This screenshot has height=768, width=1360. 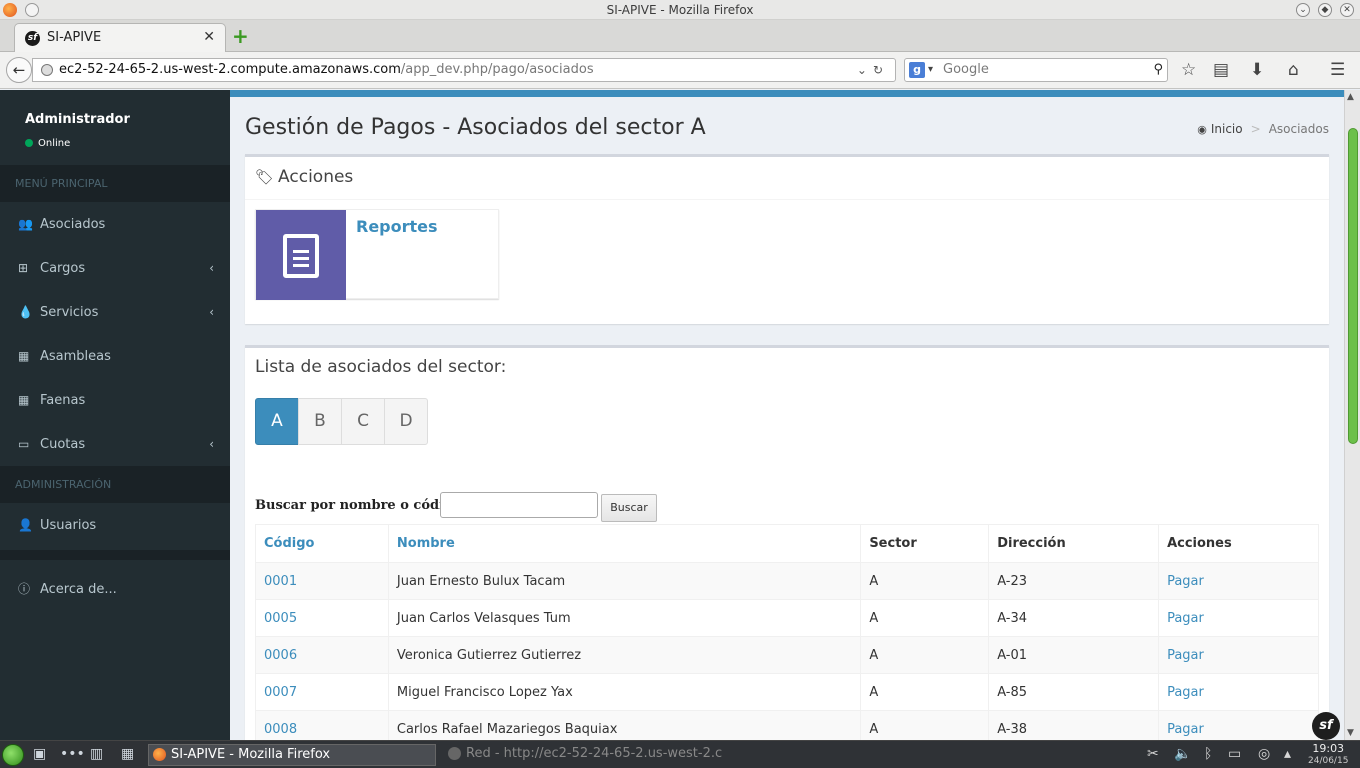 What do you see at coordinates (209, 37) in the screenshot?
I see `close-tab-icon: ✕` at bounding box center [209, 37].